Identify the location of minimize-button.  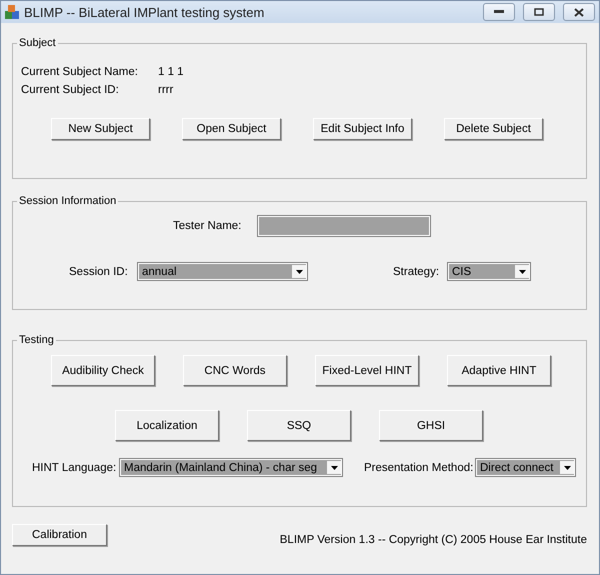
(499, 12).